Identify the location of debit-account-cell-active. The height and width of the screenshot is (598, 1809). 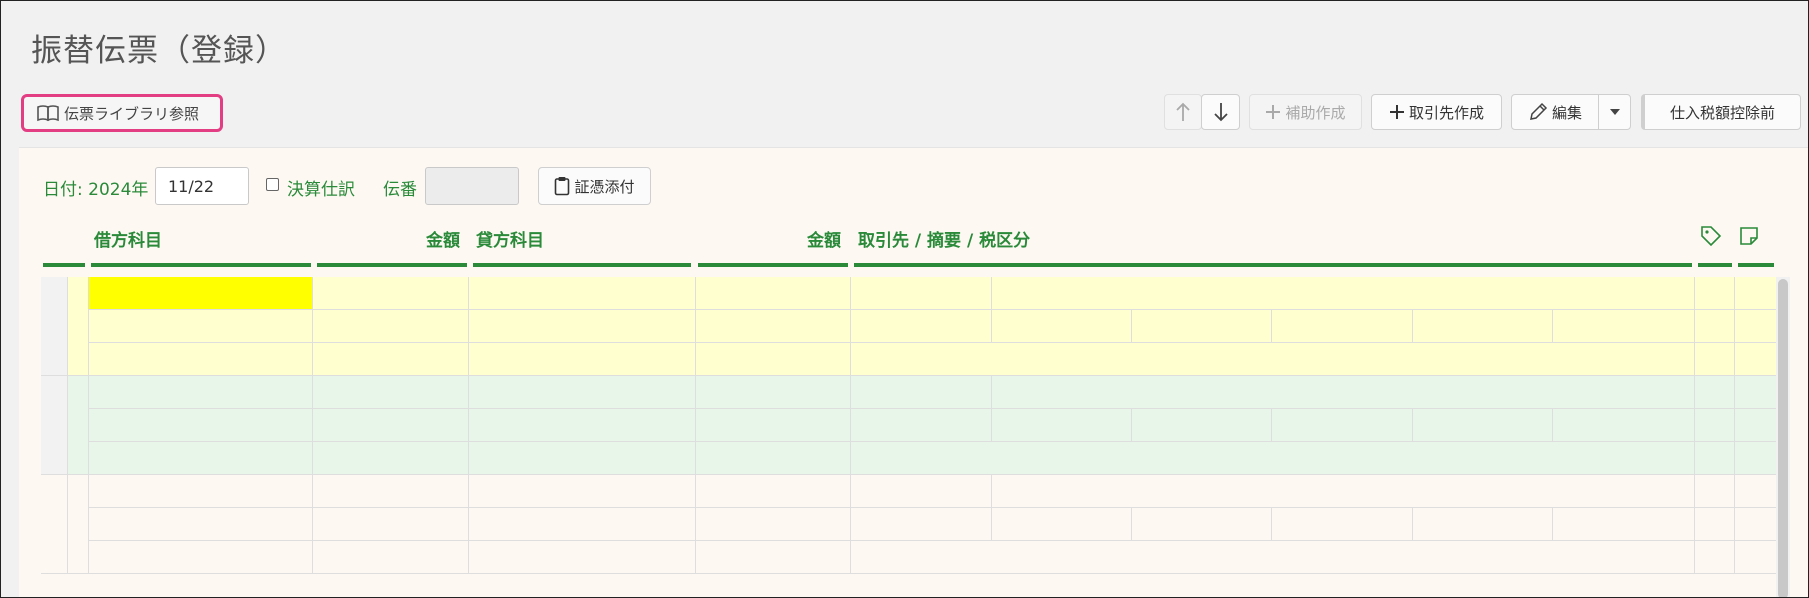
(201, 293).